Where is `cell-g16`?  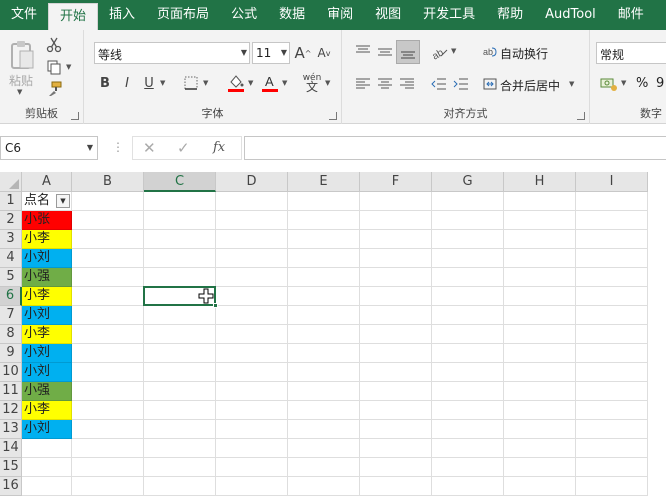 cell-g16 is located at coordinates (468, 486).